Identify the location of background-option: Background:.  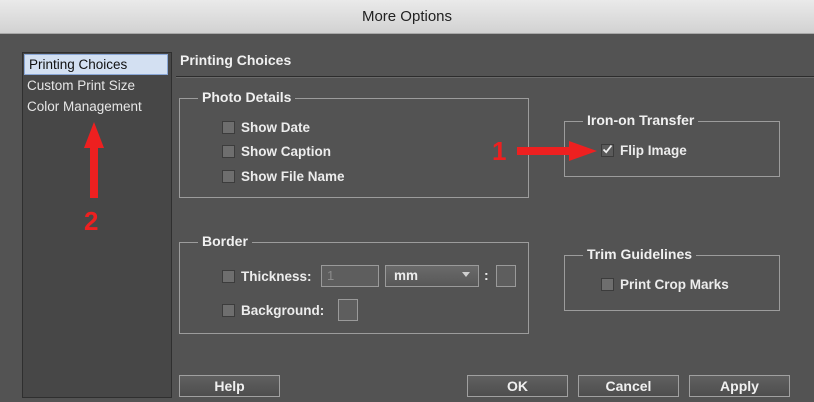
(273, 310).